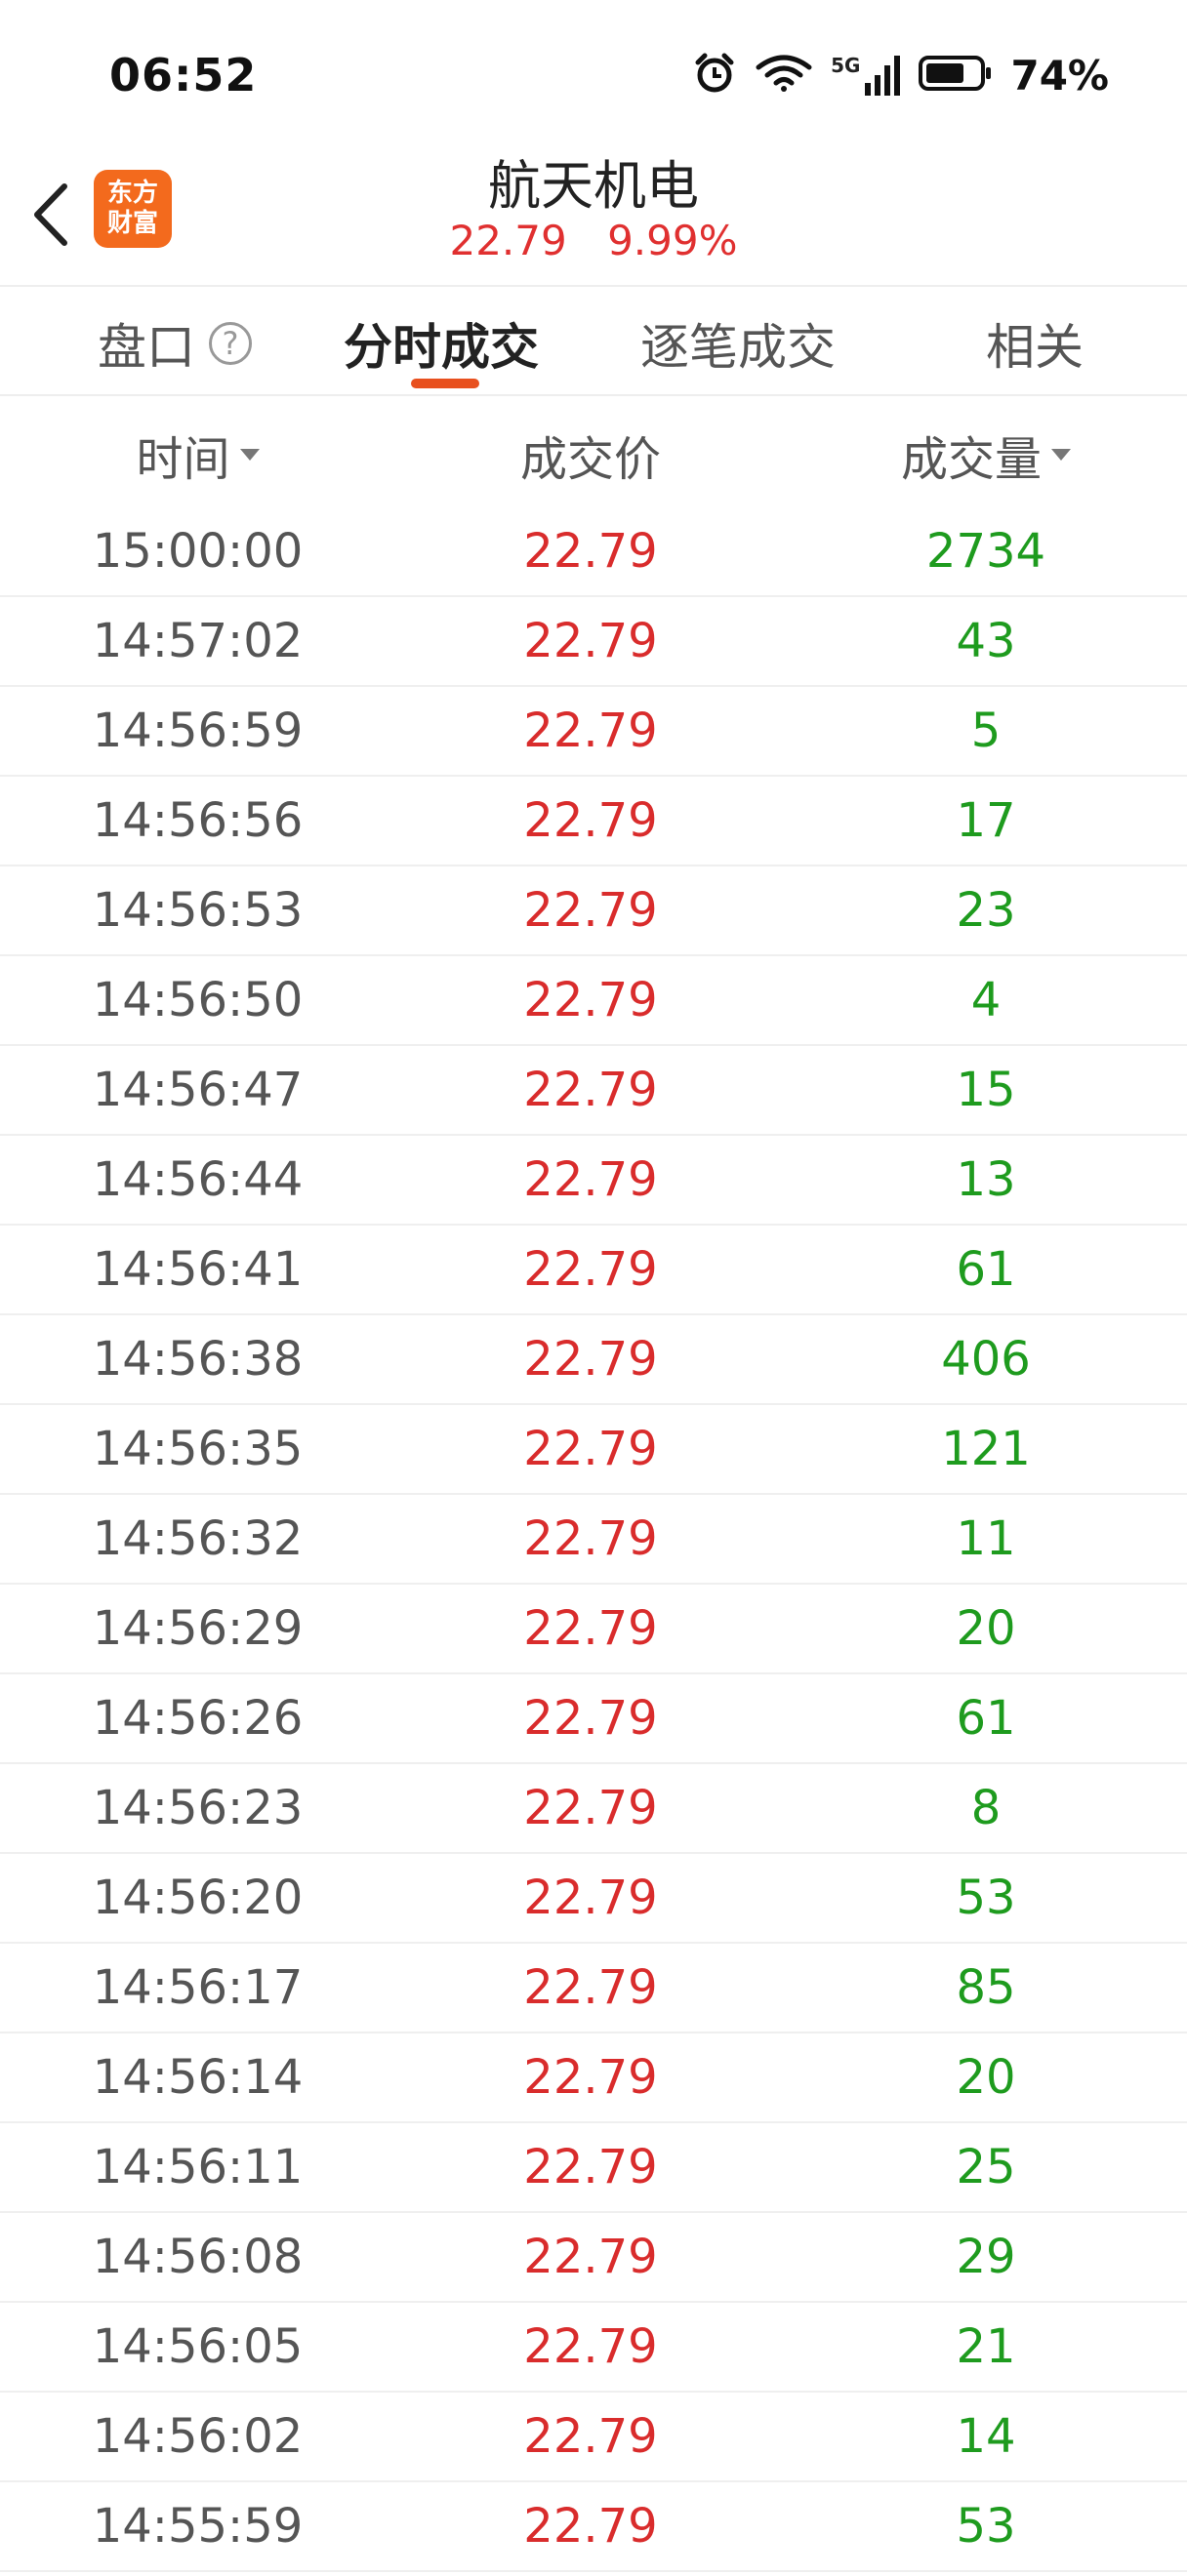 This screenshot has height=2576, width=1187. Describe the element at coordinates (183, 75) in the screenshot. I see `status-time: 06:52` at that location.